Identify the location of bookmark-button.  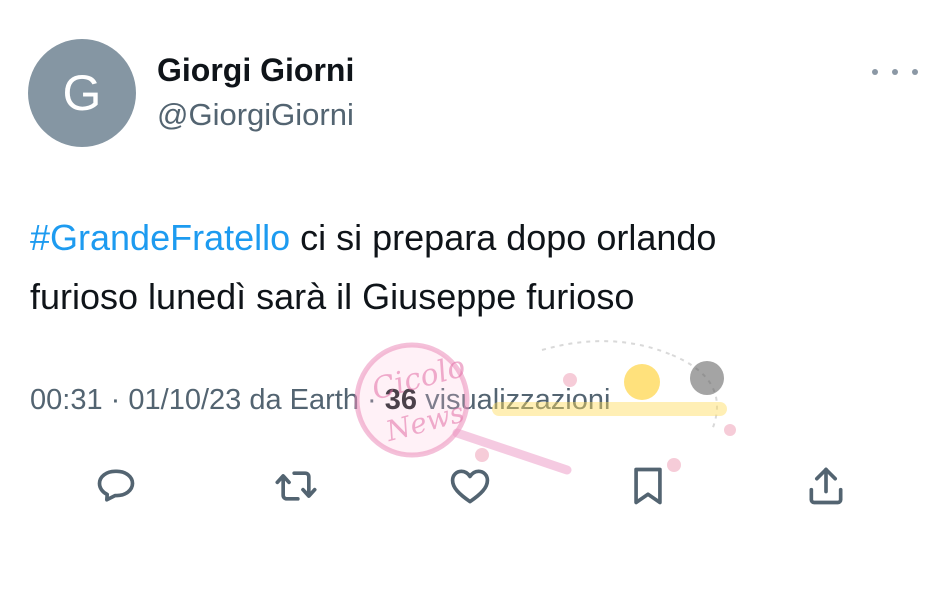
(648, 486).